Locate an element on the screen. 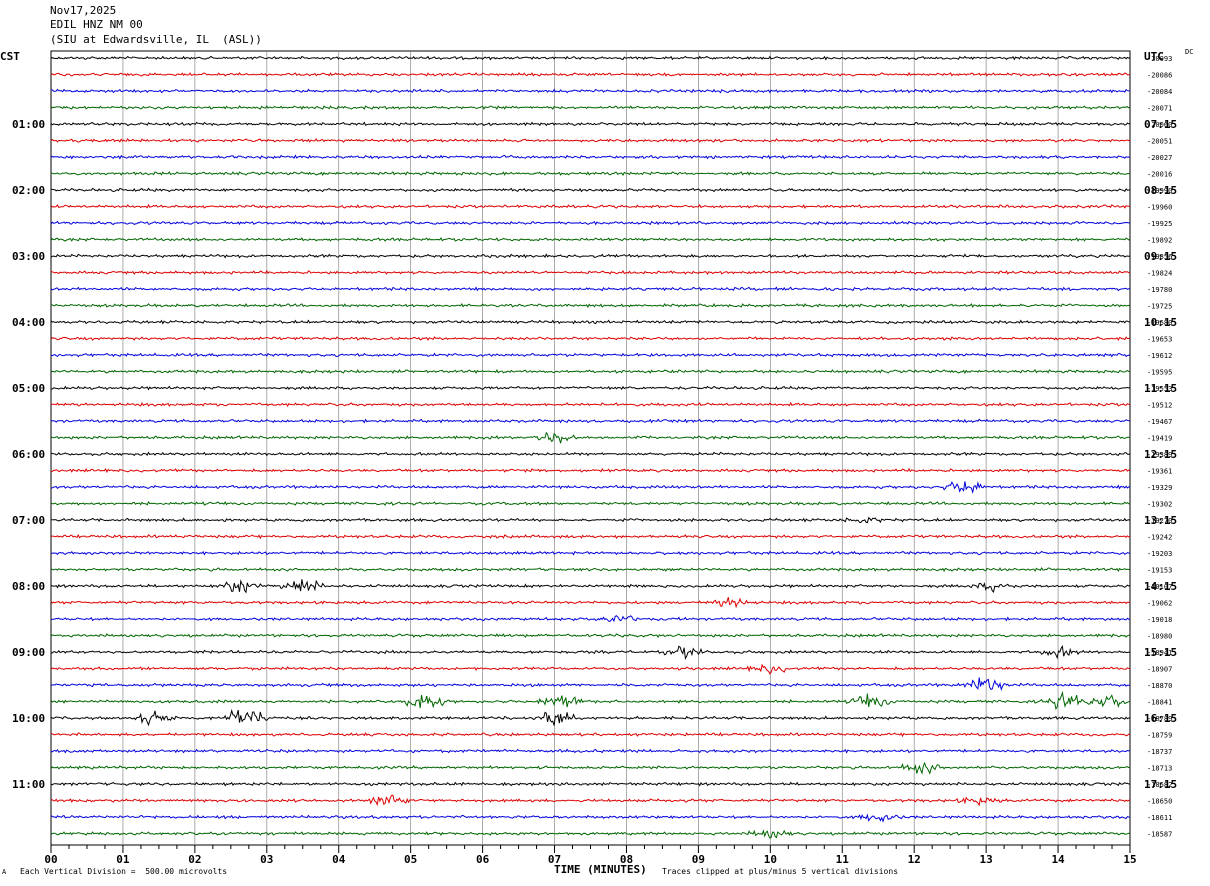 Image resolution: width=1210 pixels, height=886 pixels. dc-offset-label: -18737 is located at coordinates (1159, 752).